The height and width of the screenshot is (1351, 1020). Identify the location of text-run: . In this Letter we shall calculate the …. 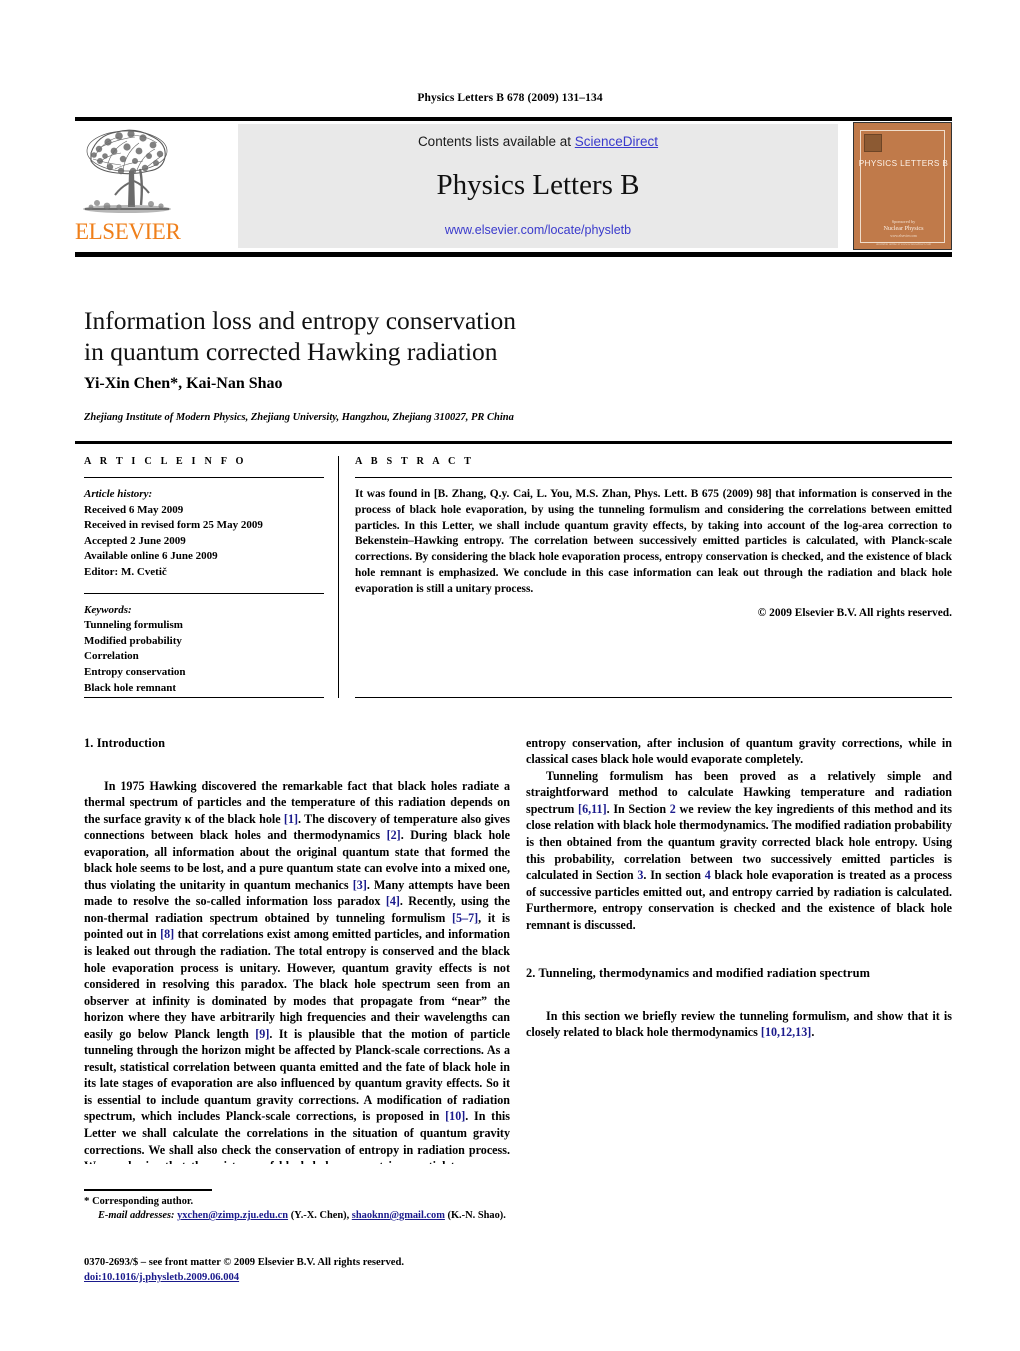
(739, 751).